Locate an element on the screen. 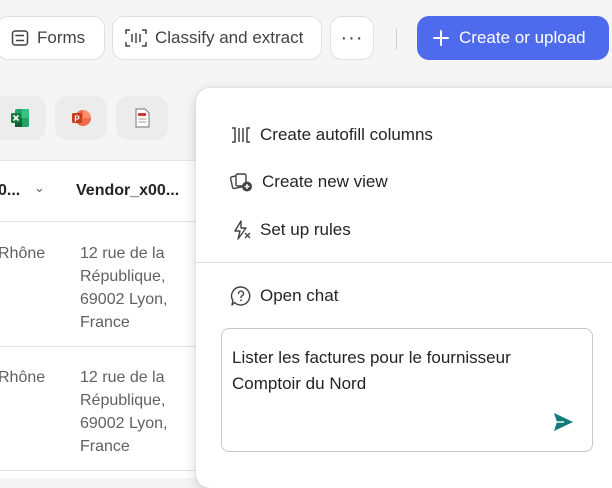 The height and width of the screenshot is (488, 612). menu-item-label: Create new view is located at coordinates (325, 181).